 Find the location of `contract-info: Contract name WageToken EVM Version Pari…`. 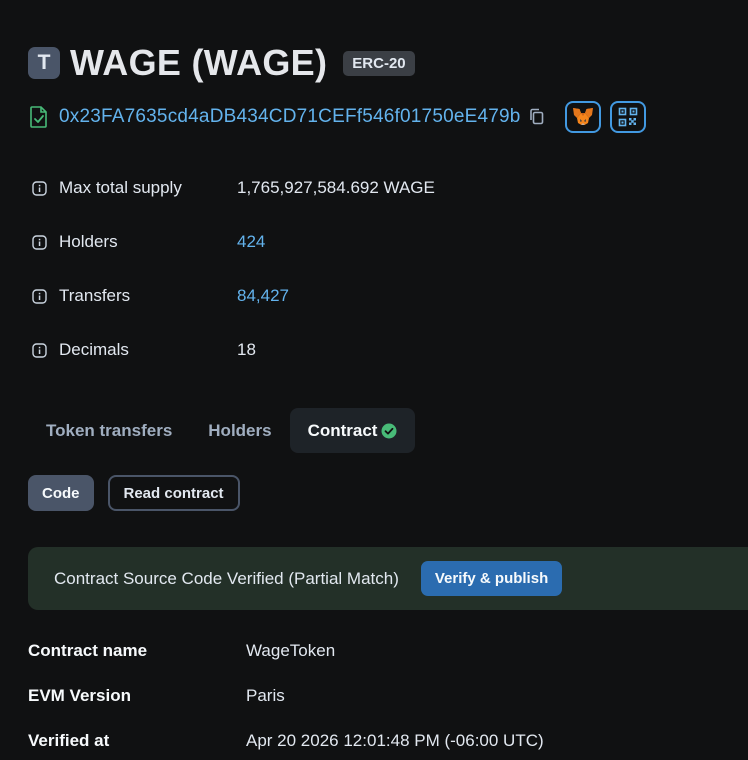

contract-info: Contract name WageToken EVM Version Pari… is located at coordinates (286, 700).